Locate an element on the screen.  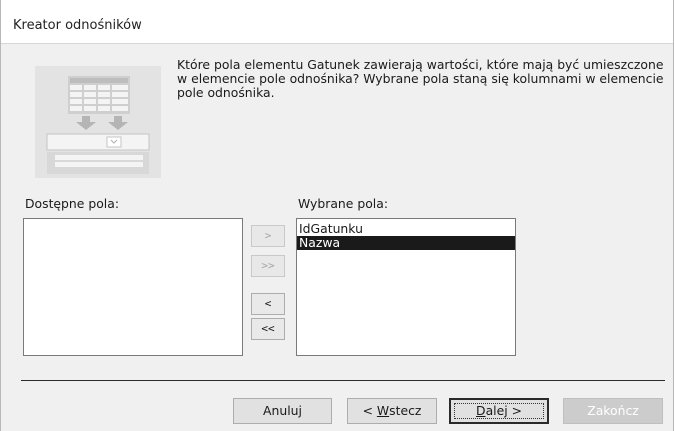
dialog-title: Kreator odnośników is located at coordinates (77, 25).